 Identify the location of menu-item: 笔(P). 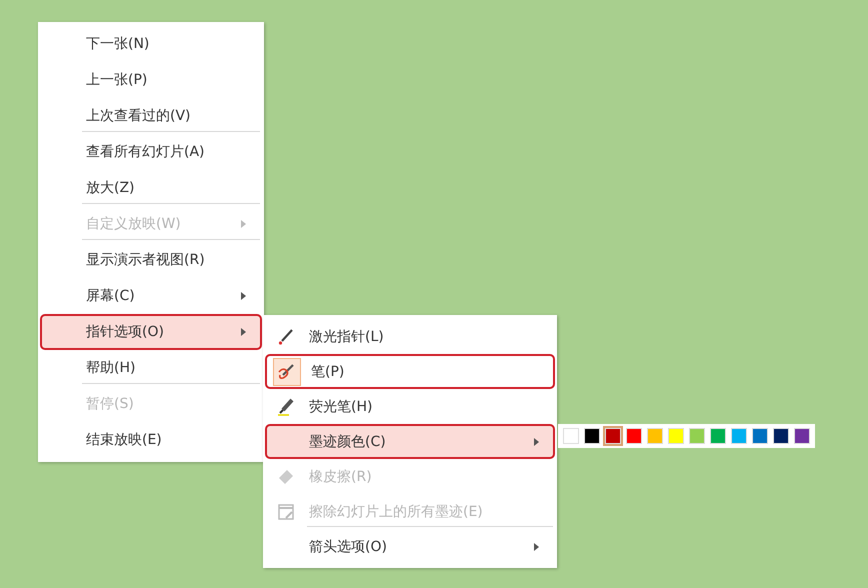
(410, 371).